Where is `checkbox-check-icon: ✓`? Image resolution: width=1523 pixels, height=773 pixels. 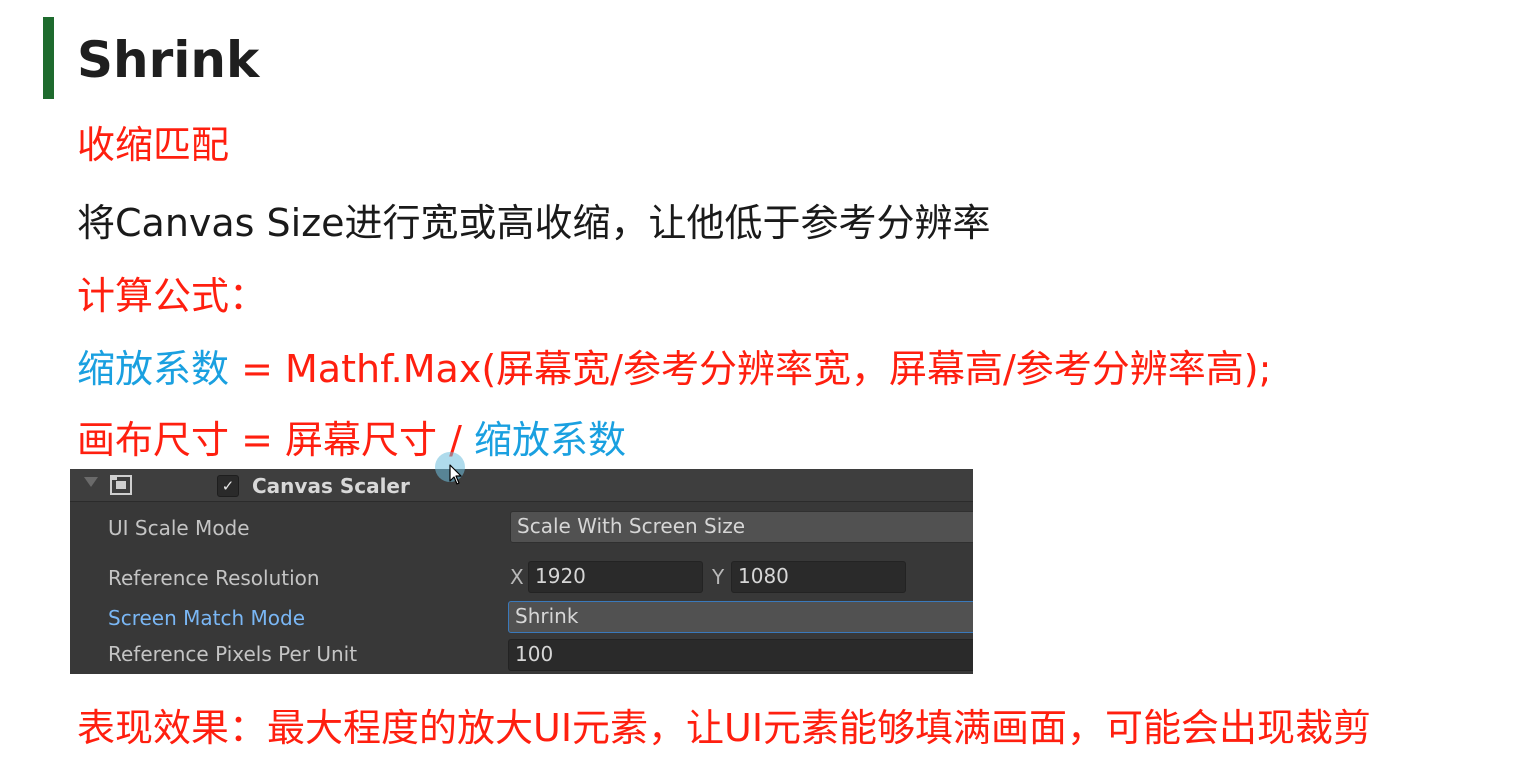 checkbox-check-icon: ✓ is located at coordinates (228, 486).